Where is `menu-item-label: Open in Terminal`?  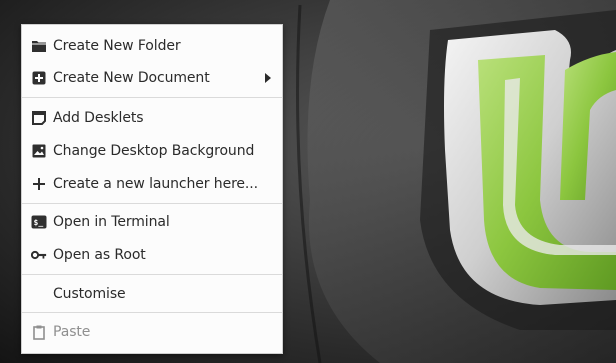 menu-item-label: Open in Terminal is located at coordinates (111, 222).